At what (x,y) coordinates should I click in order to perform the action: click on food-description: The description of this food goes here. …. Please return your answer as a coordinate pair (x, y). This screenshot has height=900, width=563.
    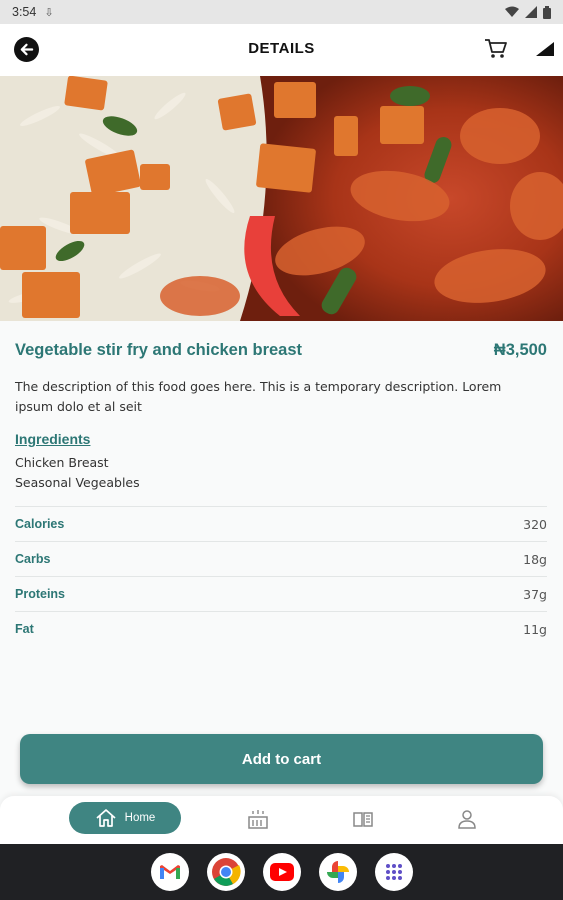
    Looking at the image, I should click on (258, 396).